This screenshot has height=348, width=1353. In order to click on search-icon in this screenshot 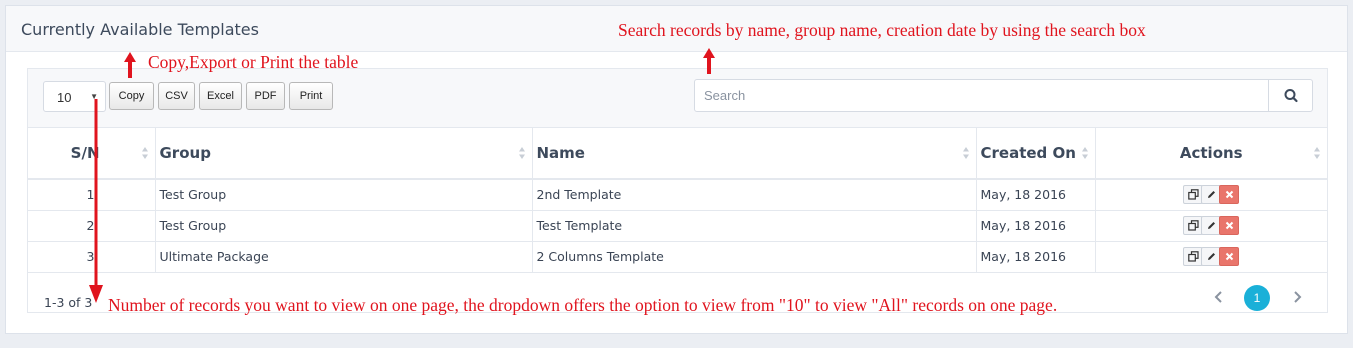, I will do `click(1291, 96)`.